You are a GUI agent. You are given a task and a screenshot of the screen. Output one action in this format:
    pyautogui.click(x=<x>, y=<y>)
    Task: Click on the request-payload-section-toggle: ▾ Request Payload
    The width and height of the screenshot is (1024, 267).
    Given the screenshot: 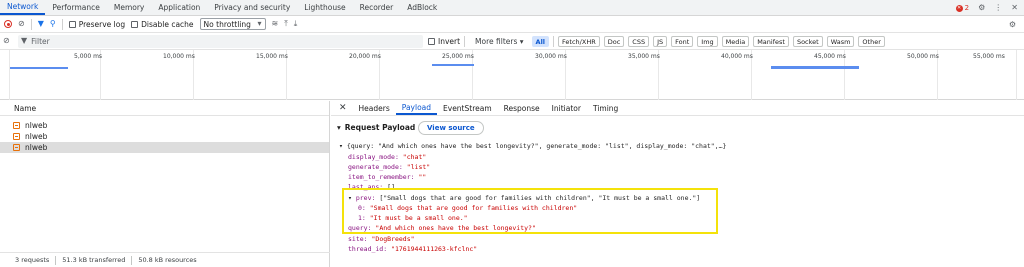 What is the action you would take?
    pyautogui.click(x=376, y=127)
    